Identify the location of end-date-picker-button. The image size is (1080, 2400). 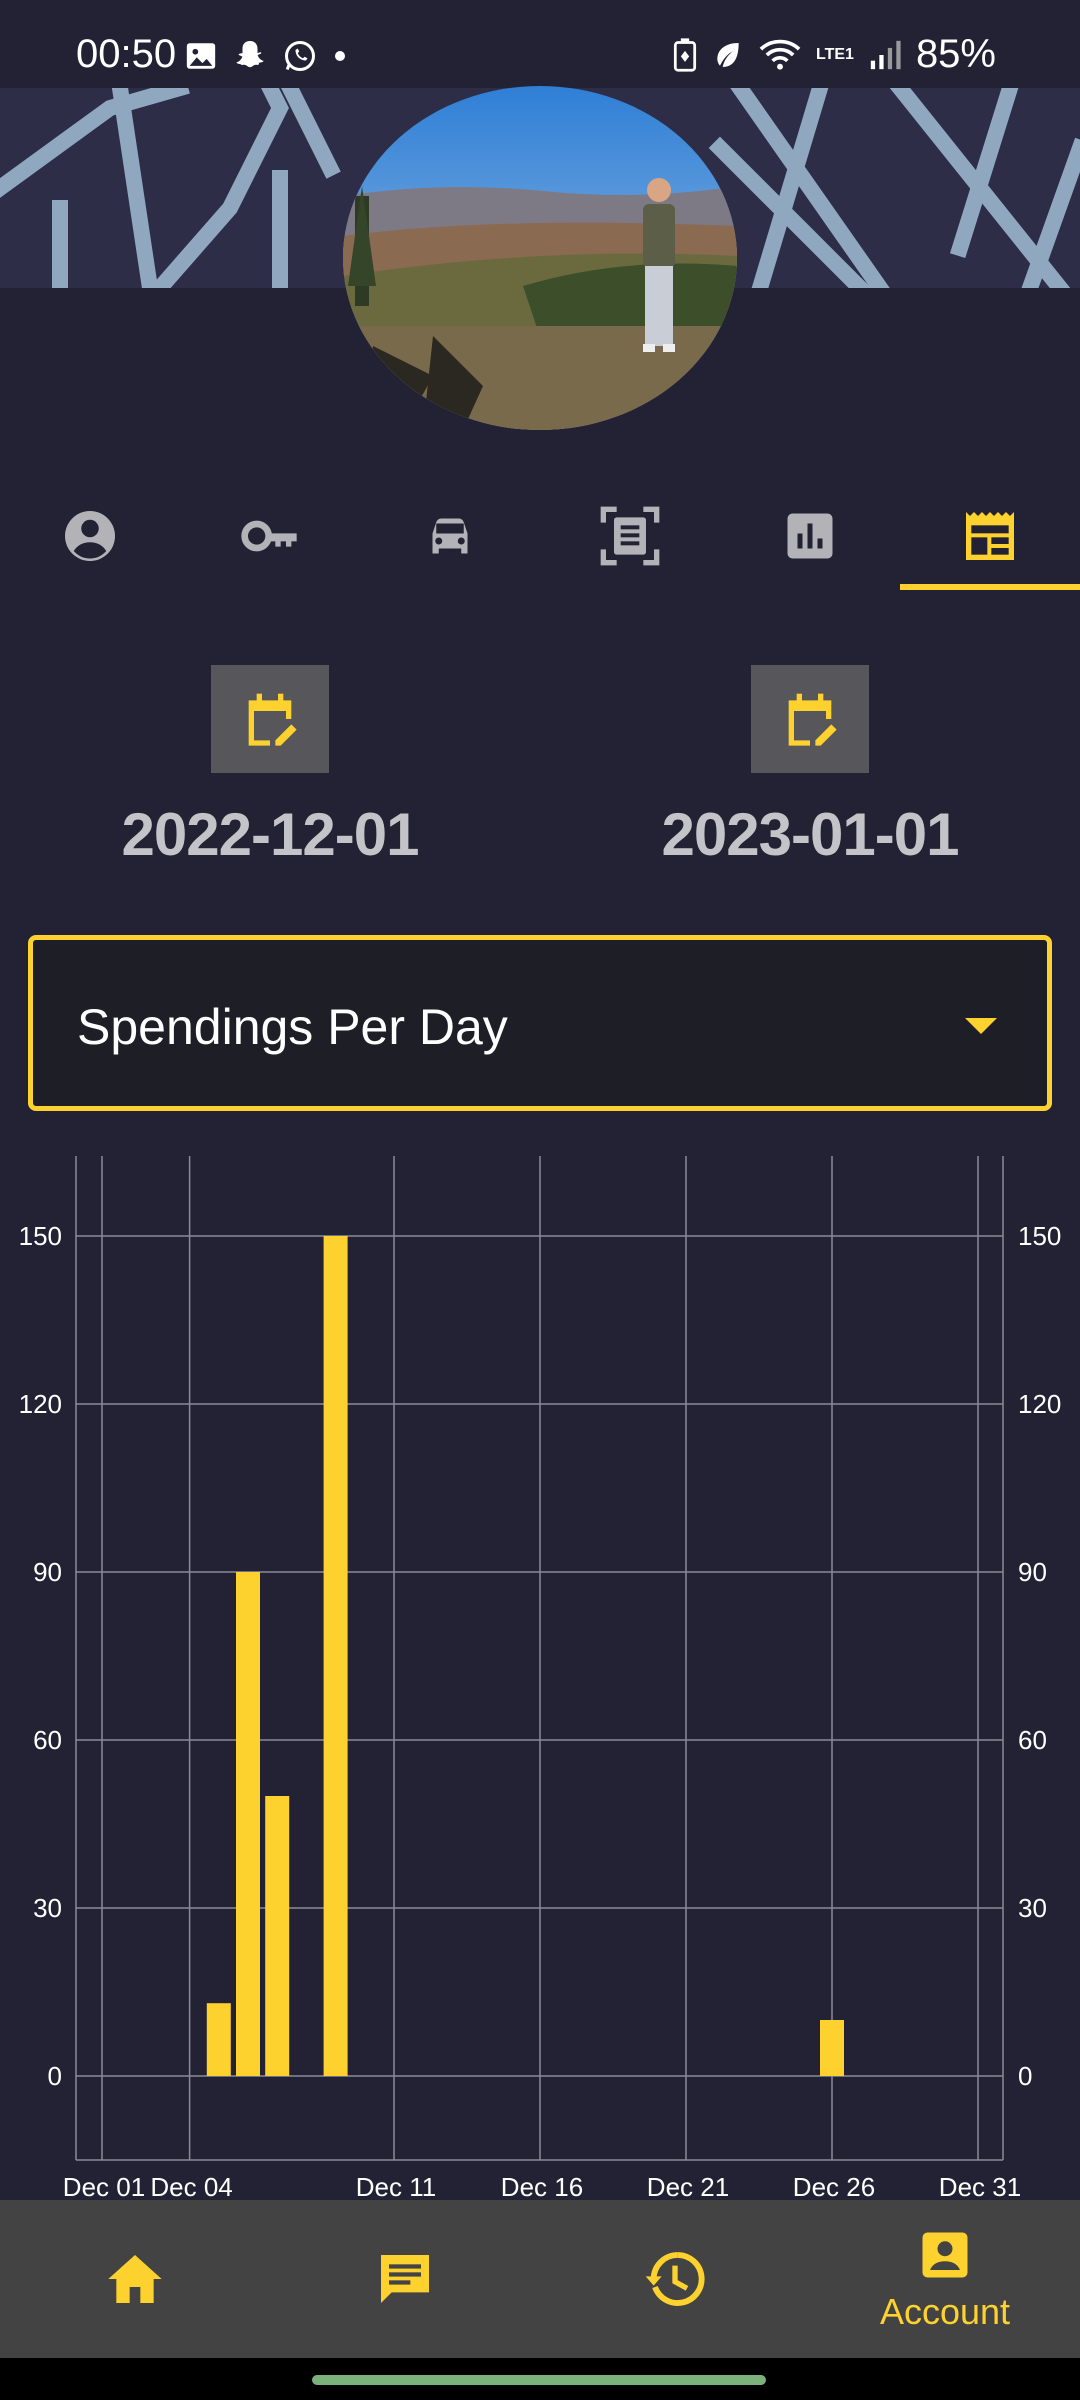
(810, 719).